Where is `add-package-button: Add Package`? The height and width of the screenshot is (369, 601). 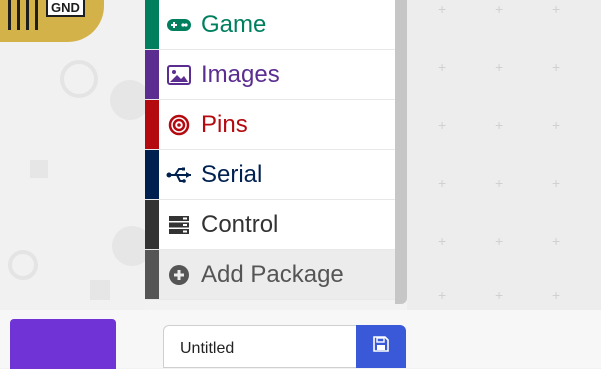 add-package-button: Add Package is located at coordinates (270, 275).